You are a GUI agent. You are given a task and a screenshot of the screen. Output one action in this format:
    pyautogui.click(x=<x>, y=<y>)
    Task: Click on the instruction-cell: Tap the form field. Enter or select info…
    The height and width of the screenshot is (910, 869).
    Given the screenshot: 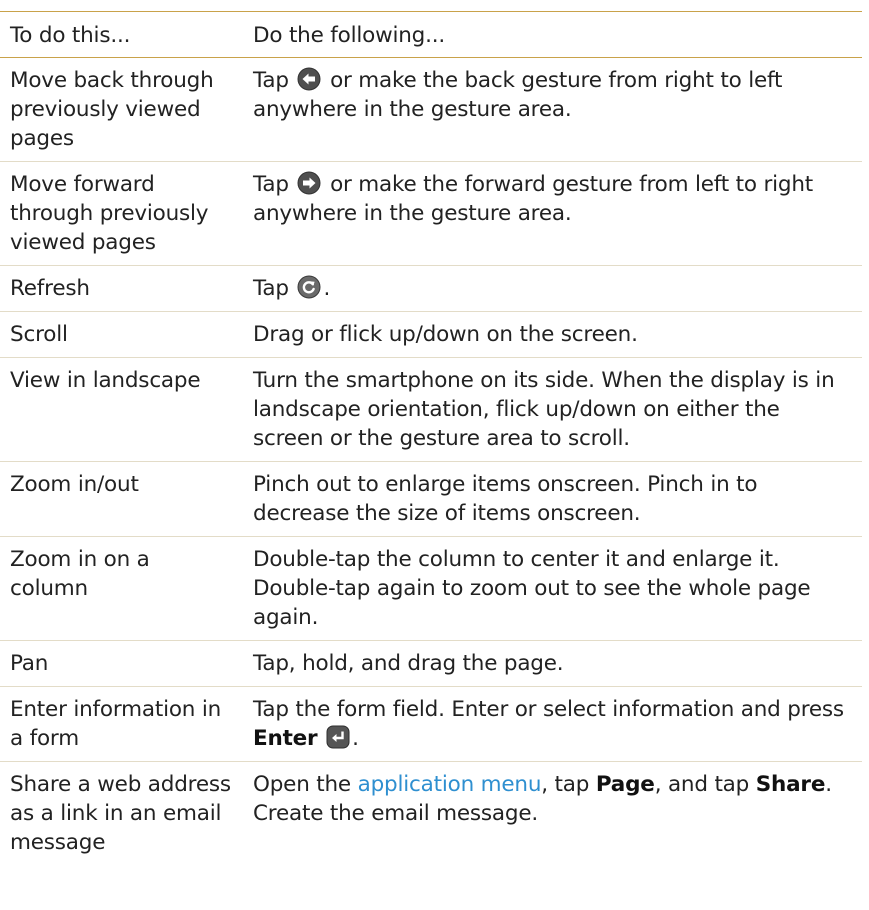 What is the action you would take?
    pyautogui.click(x=551, y=724)
    